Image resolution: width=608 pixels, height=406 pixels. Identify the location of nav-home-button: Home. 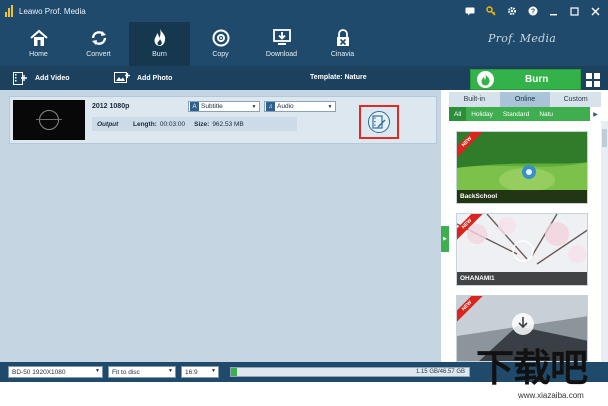
(38, 44).